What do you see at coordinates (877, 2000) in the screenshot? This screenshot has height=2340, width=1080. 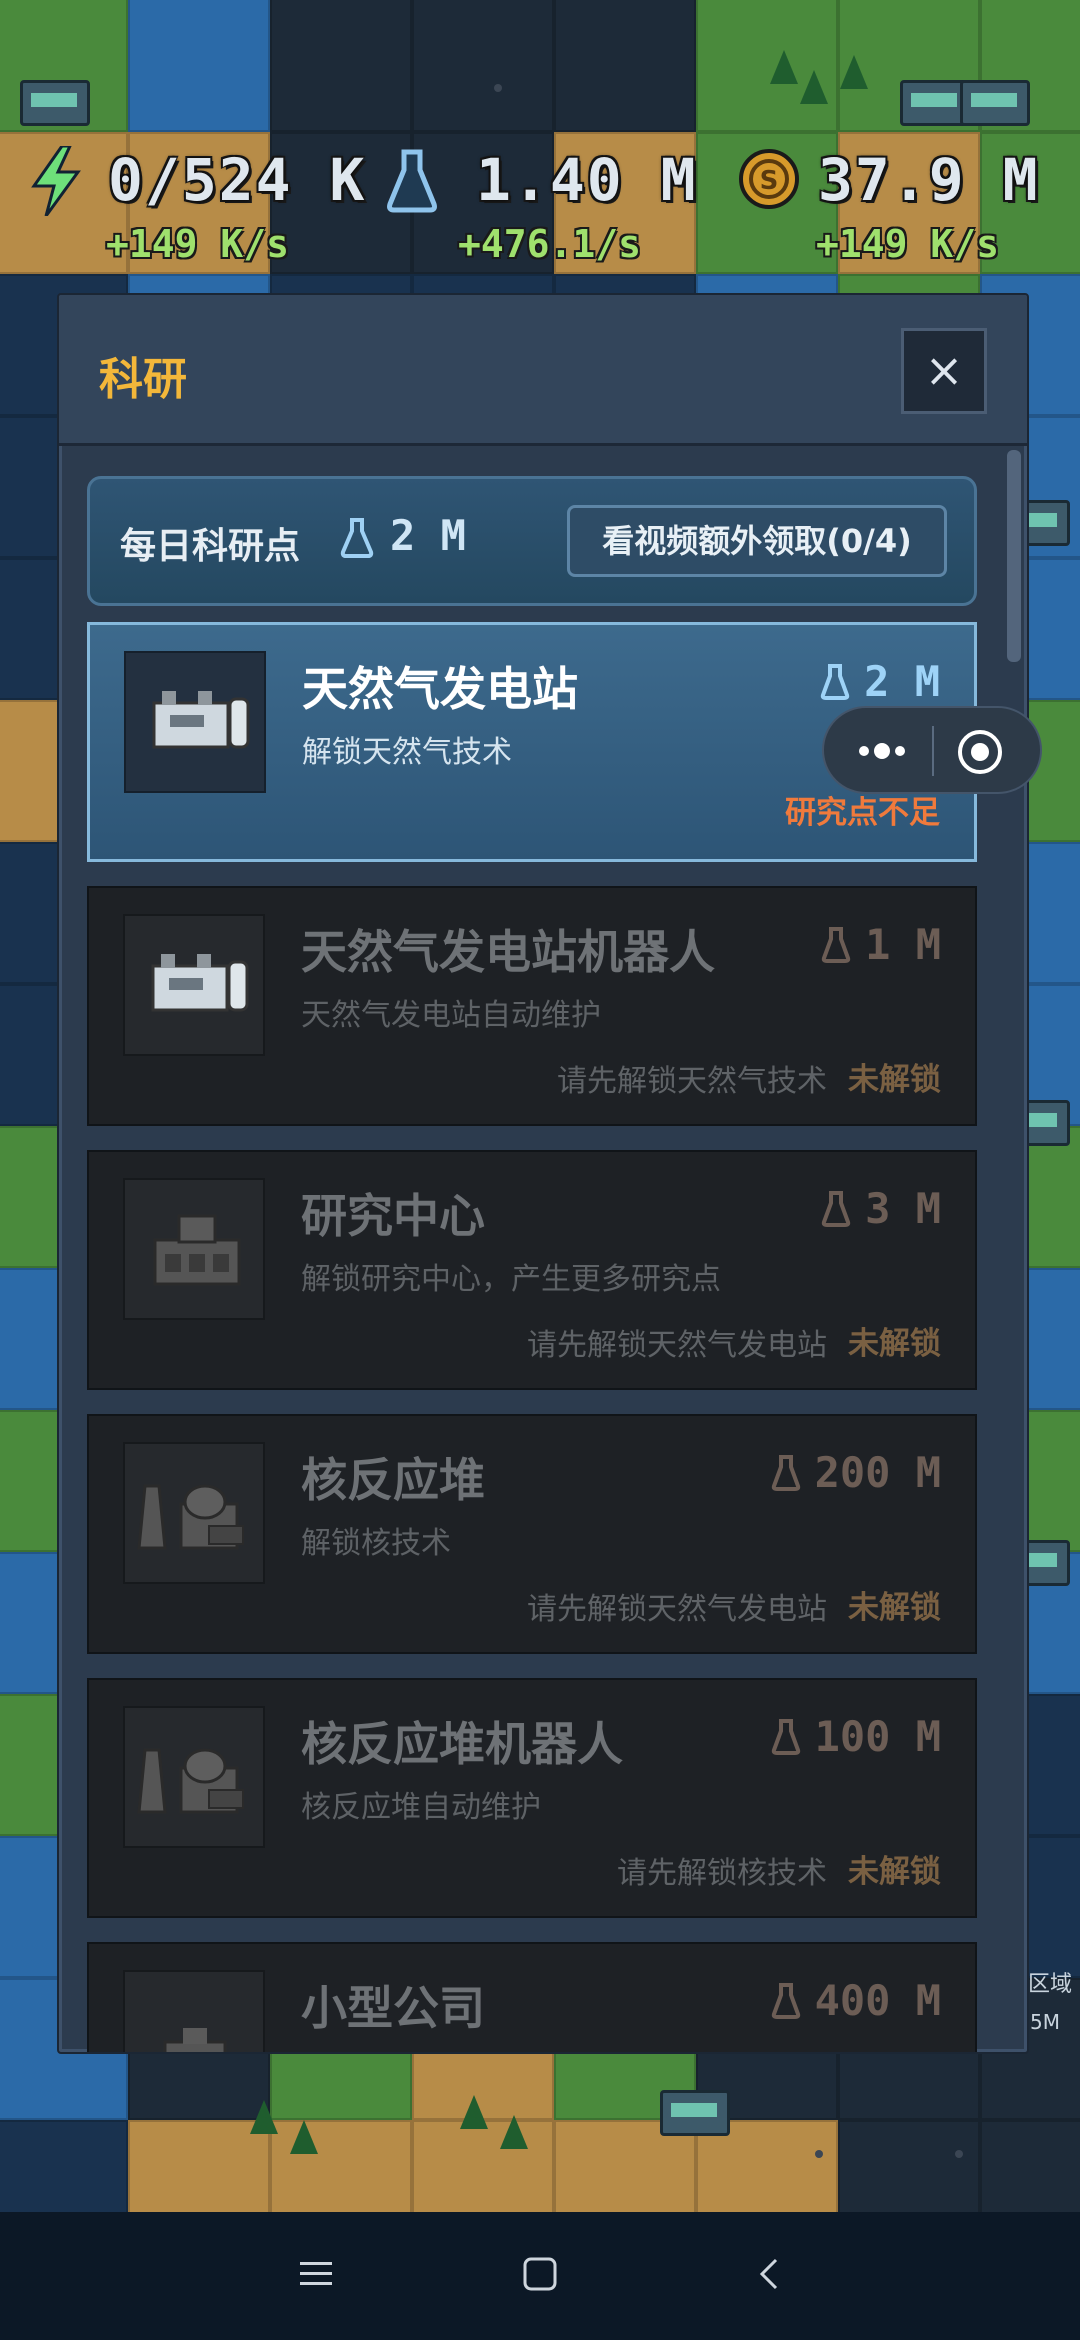 I see `cost-value: 400 M` at bounding box center [877, 2000].